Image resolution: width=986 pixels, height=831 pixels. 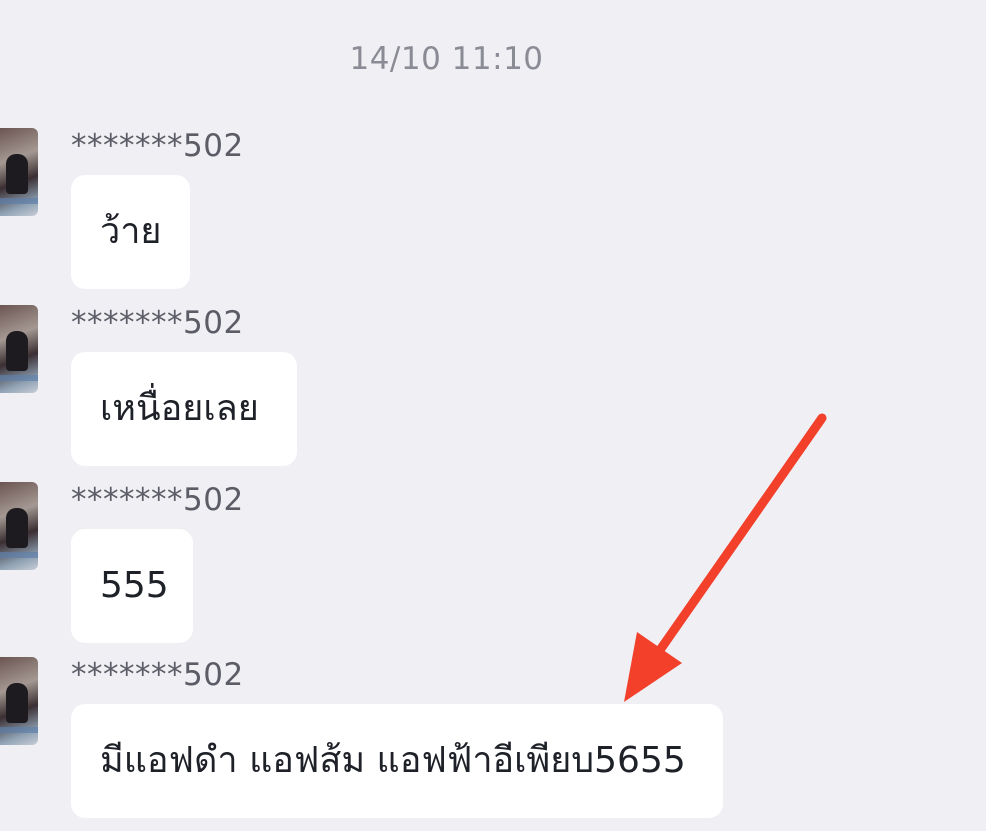 What do you see at coordinates (653, 667) in the screenshot?
I see `arrow-head` at bounding box center [653, 667].